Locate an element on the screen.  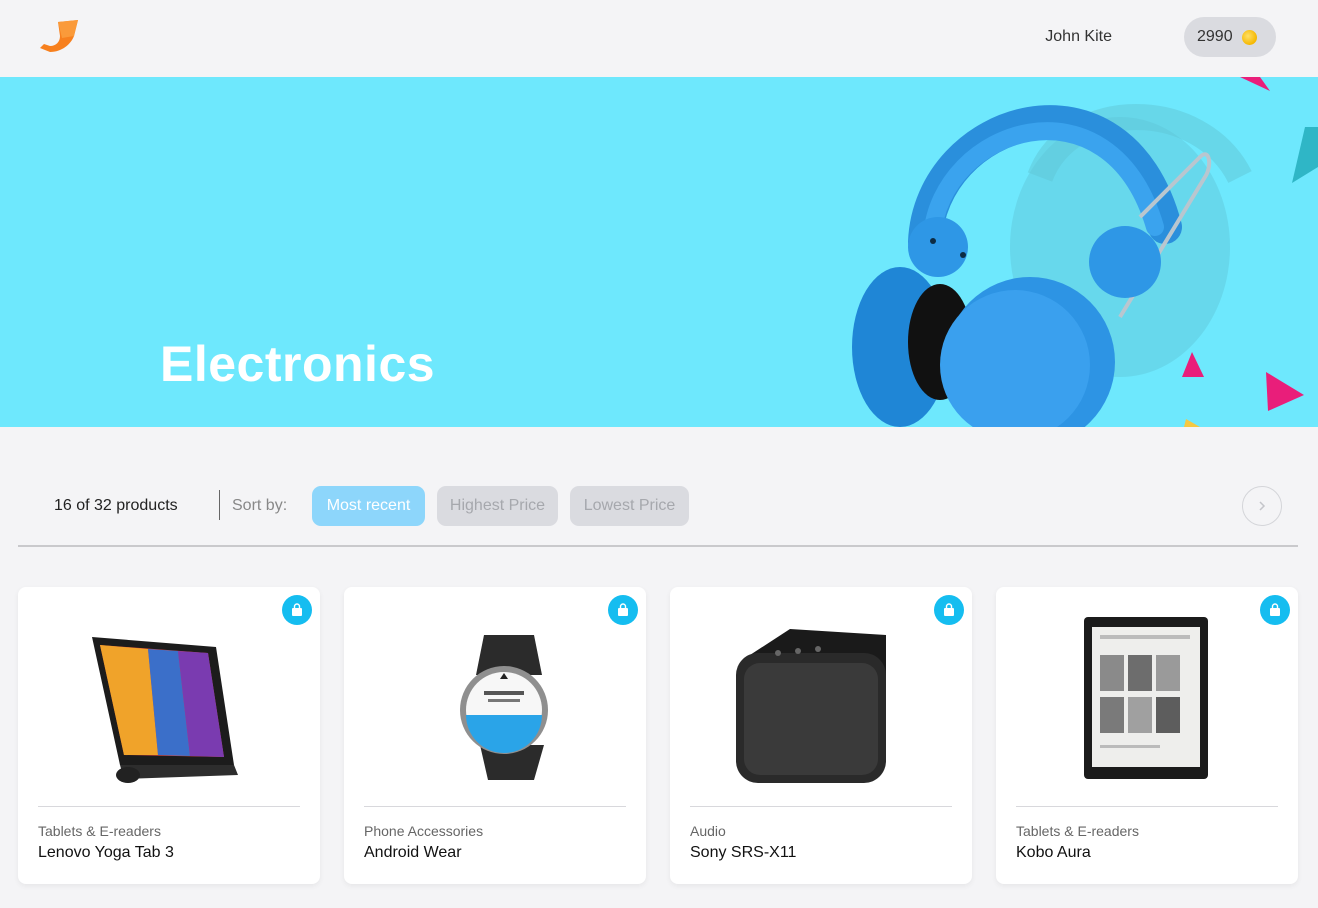
toolbar-separator is located at coordinates (658, 546).